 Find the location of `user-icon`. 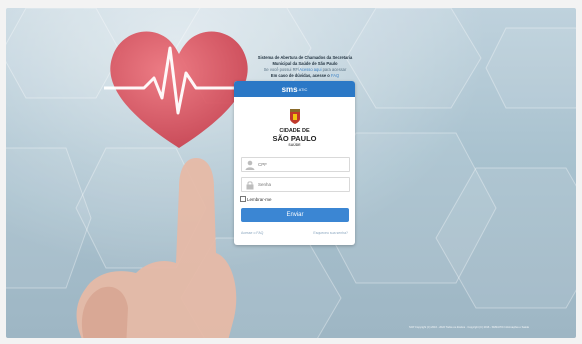

user-icon is located at coordinates (250, 165).